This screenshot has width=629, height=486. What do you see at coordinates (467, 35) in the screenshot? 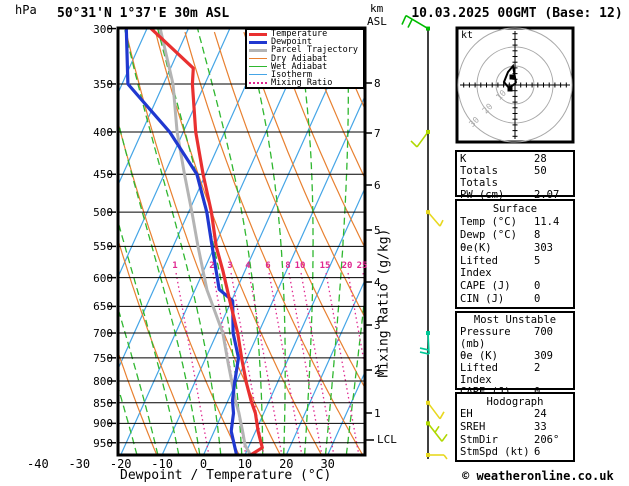
I see `hodograph-unit-label: kt` at bounding box center [467, 35].